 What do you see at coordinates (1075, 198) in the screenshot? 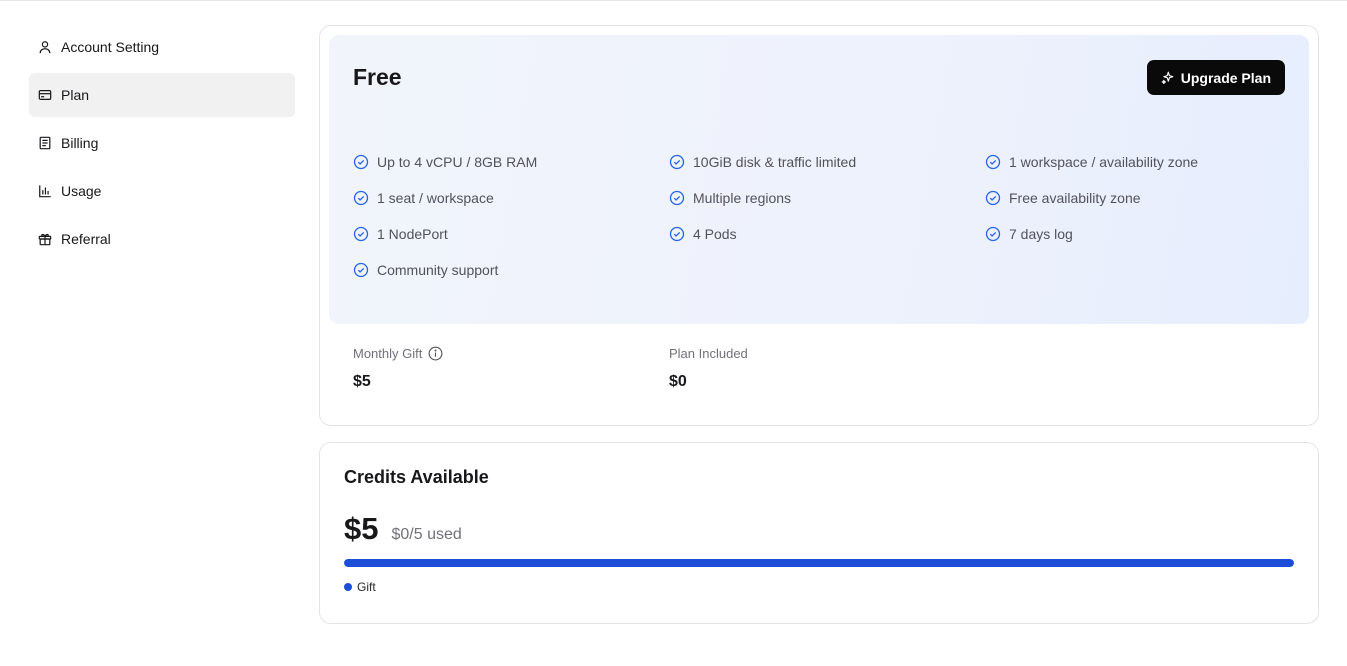
I see `feature-label: Free availability zone` at bounding box center [1075, 198].